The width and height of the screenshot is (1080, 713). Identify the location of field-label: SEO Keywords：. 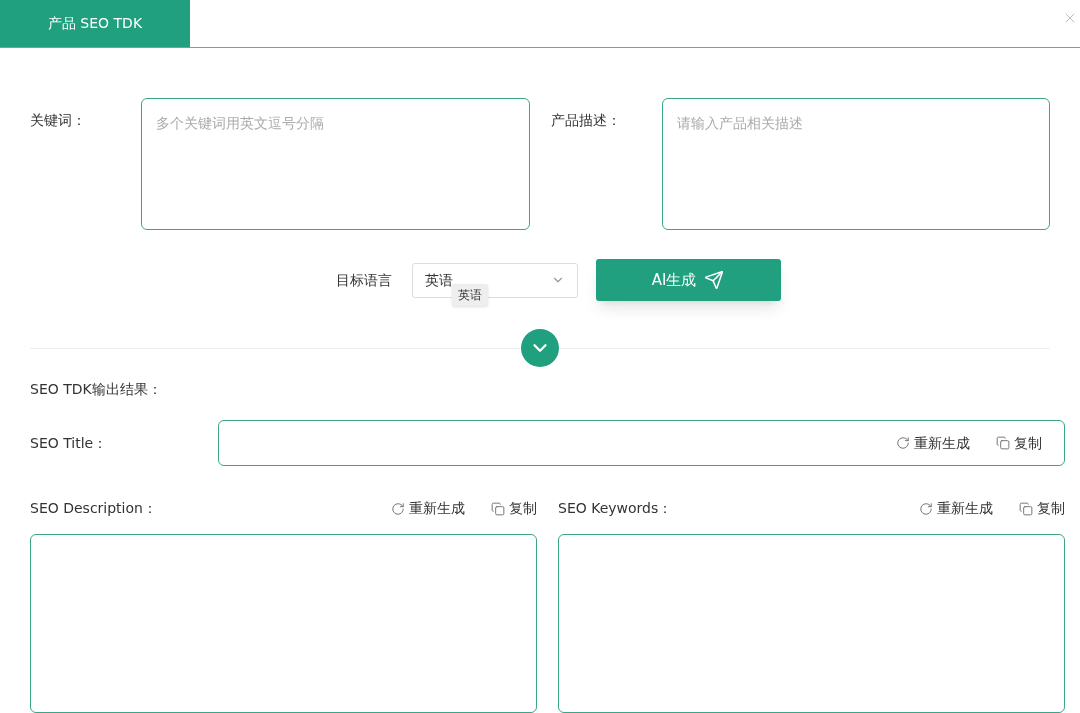
(615, 508).